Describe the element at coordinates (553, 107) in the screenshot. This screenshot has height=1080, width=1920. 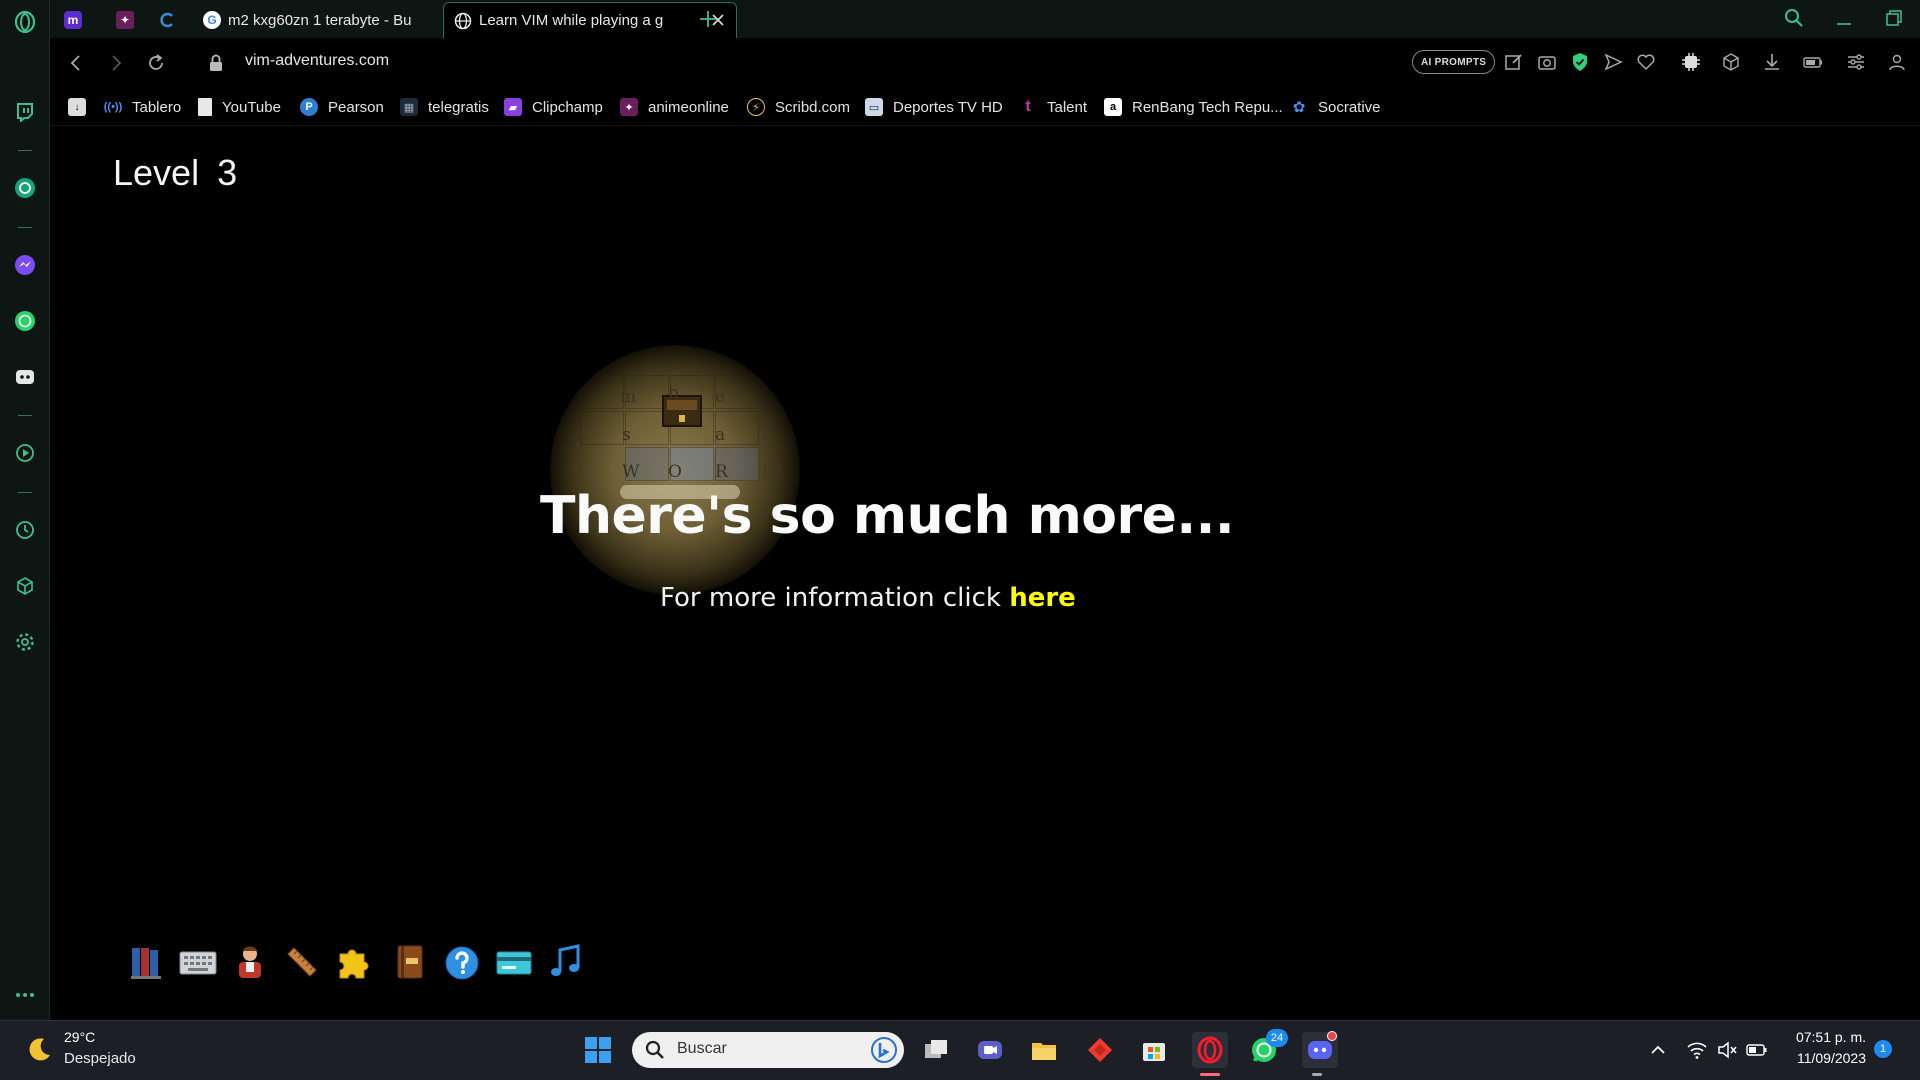
I see `bookmark-clipchamp: ▰ Clipchamp` at that location.